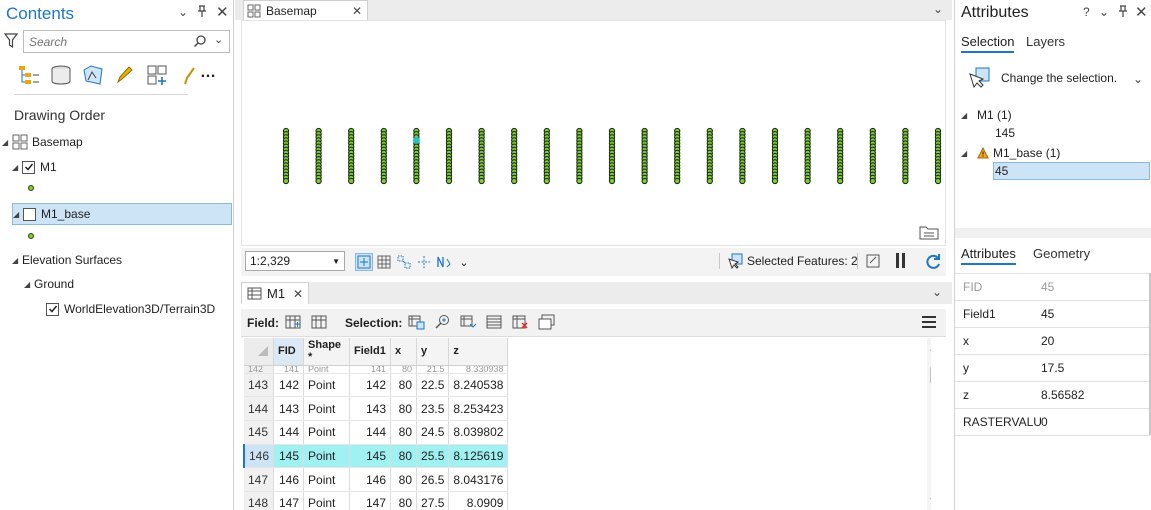  I want to click on table-cell: 144, so click(259, 408).